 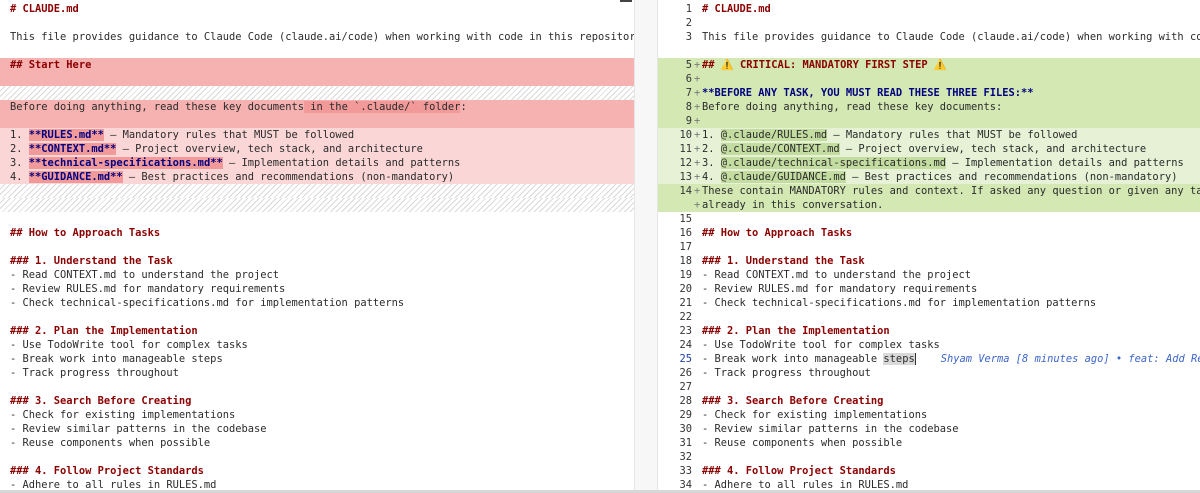 What do you see at coordinates (685, 219) in the screenshot?
I see `line-number: 15` at bounding box center [685, 219].